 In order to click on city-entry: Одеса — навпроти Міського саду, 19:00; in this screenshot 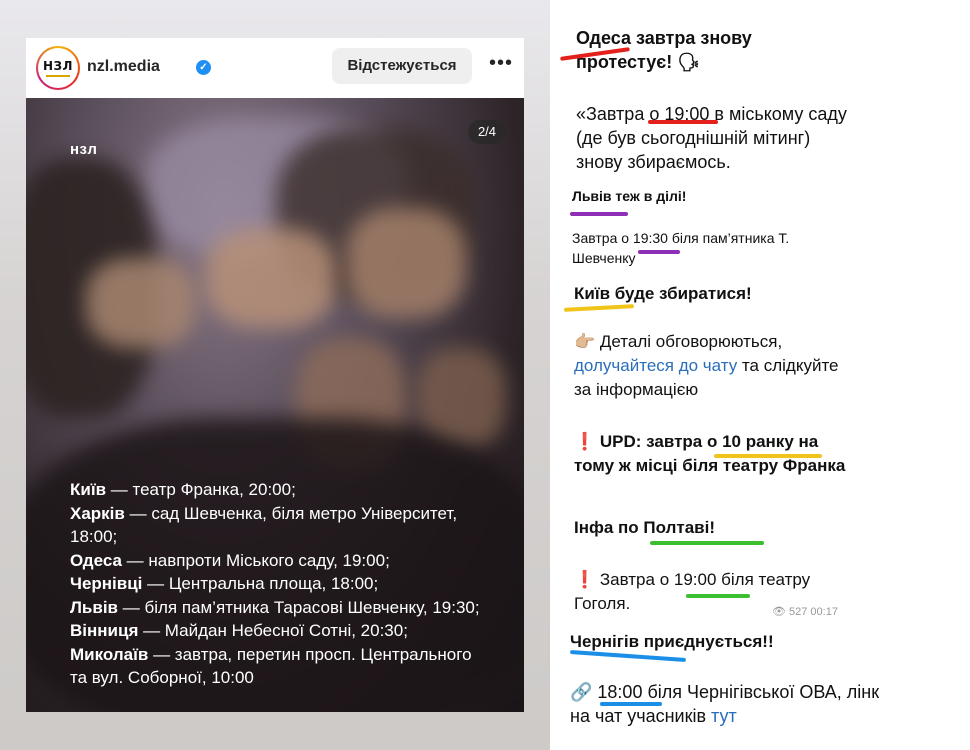, I will do `click(280, 561)`.